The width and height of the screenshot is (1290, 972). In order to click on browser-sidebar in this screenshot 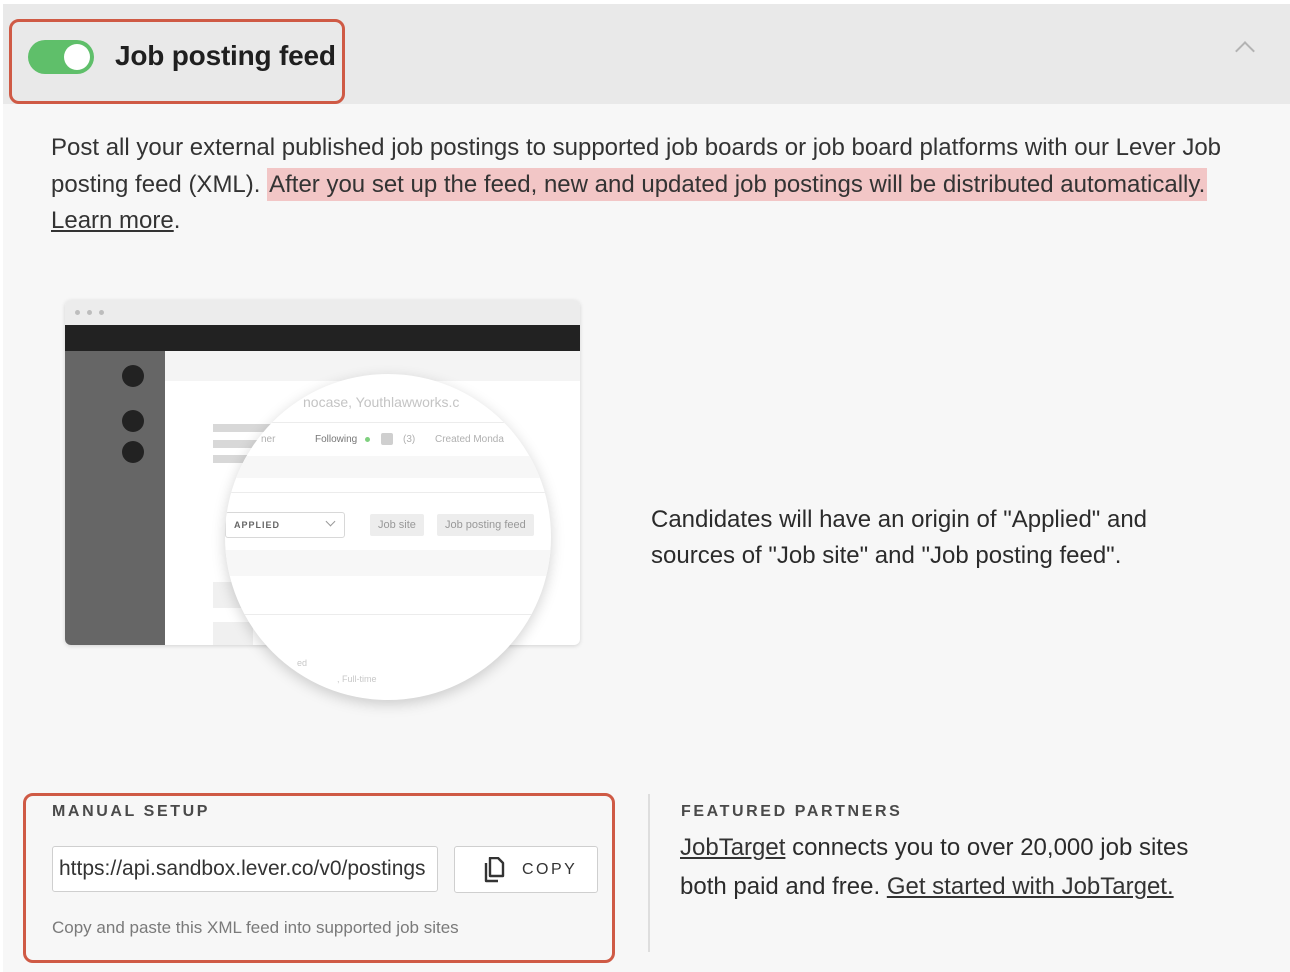, I will do `click(115, 498)`.